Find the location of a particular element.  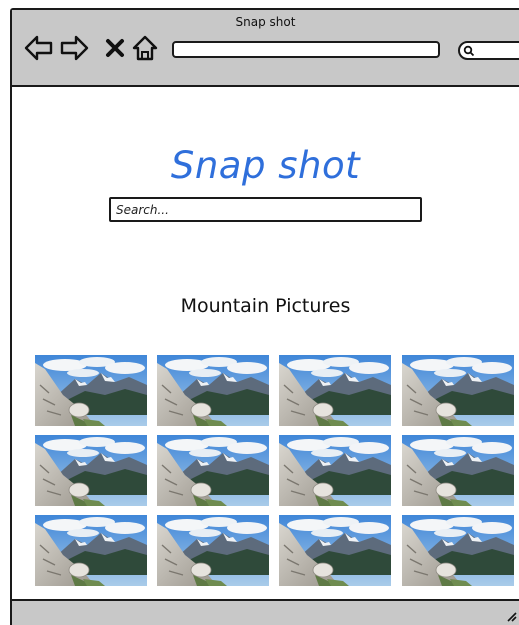

stop-button is located at coordinates (115, 48).